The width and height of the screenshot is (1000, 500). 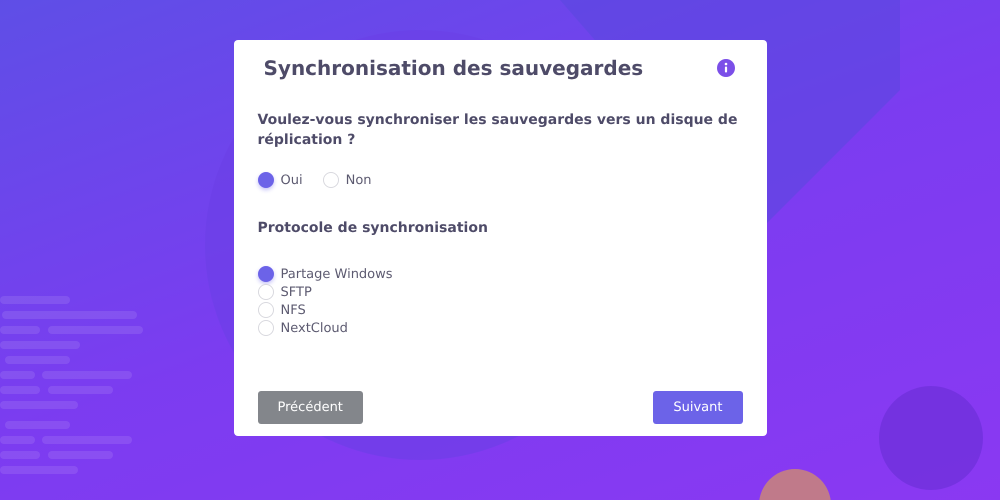 I want to click on radio-option: NFS, so click(x=500, y=310).